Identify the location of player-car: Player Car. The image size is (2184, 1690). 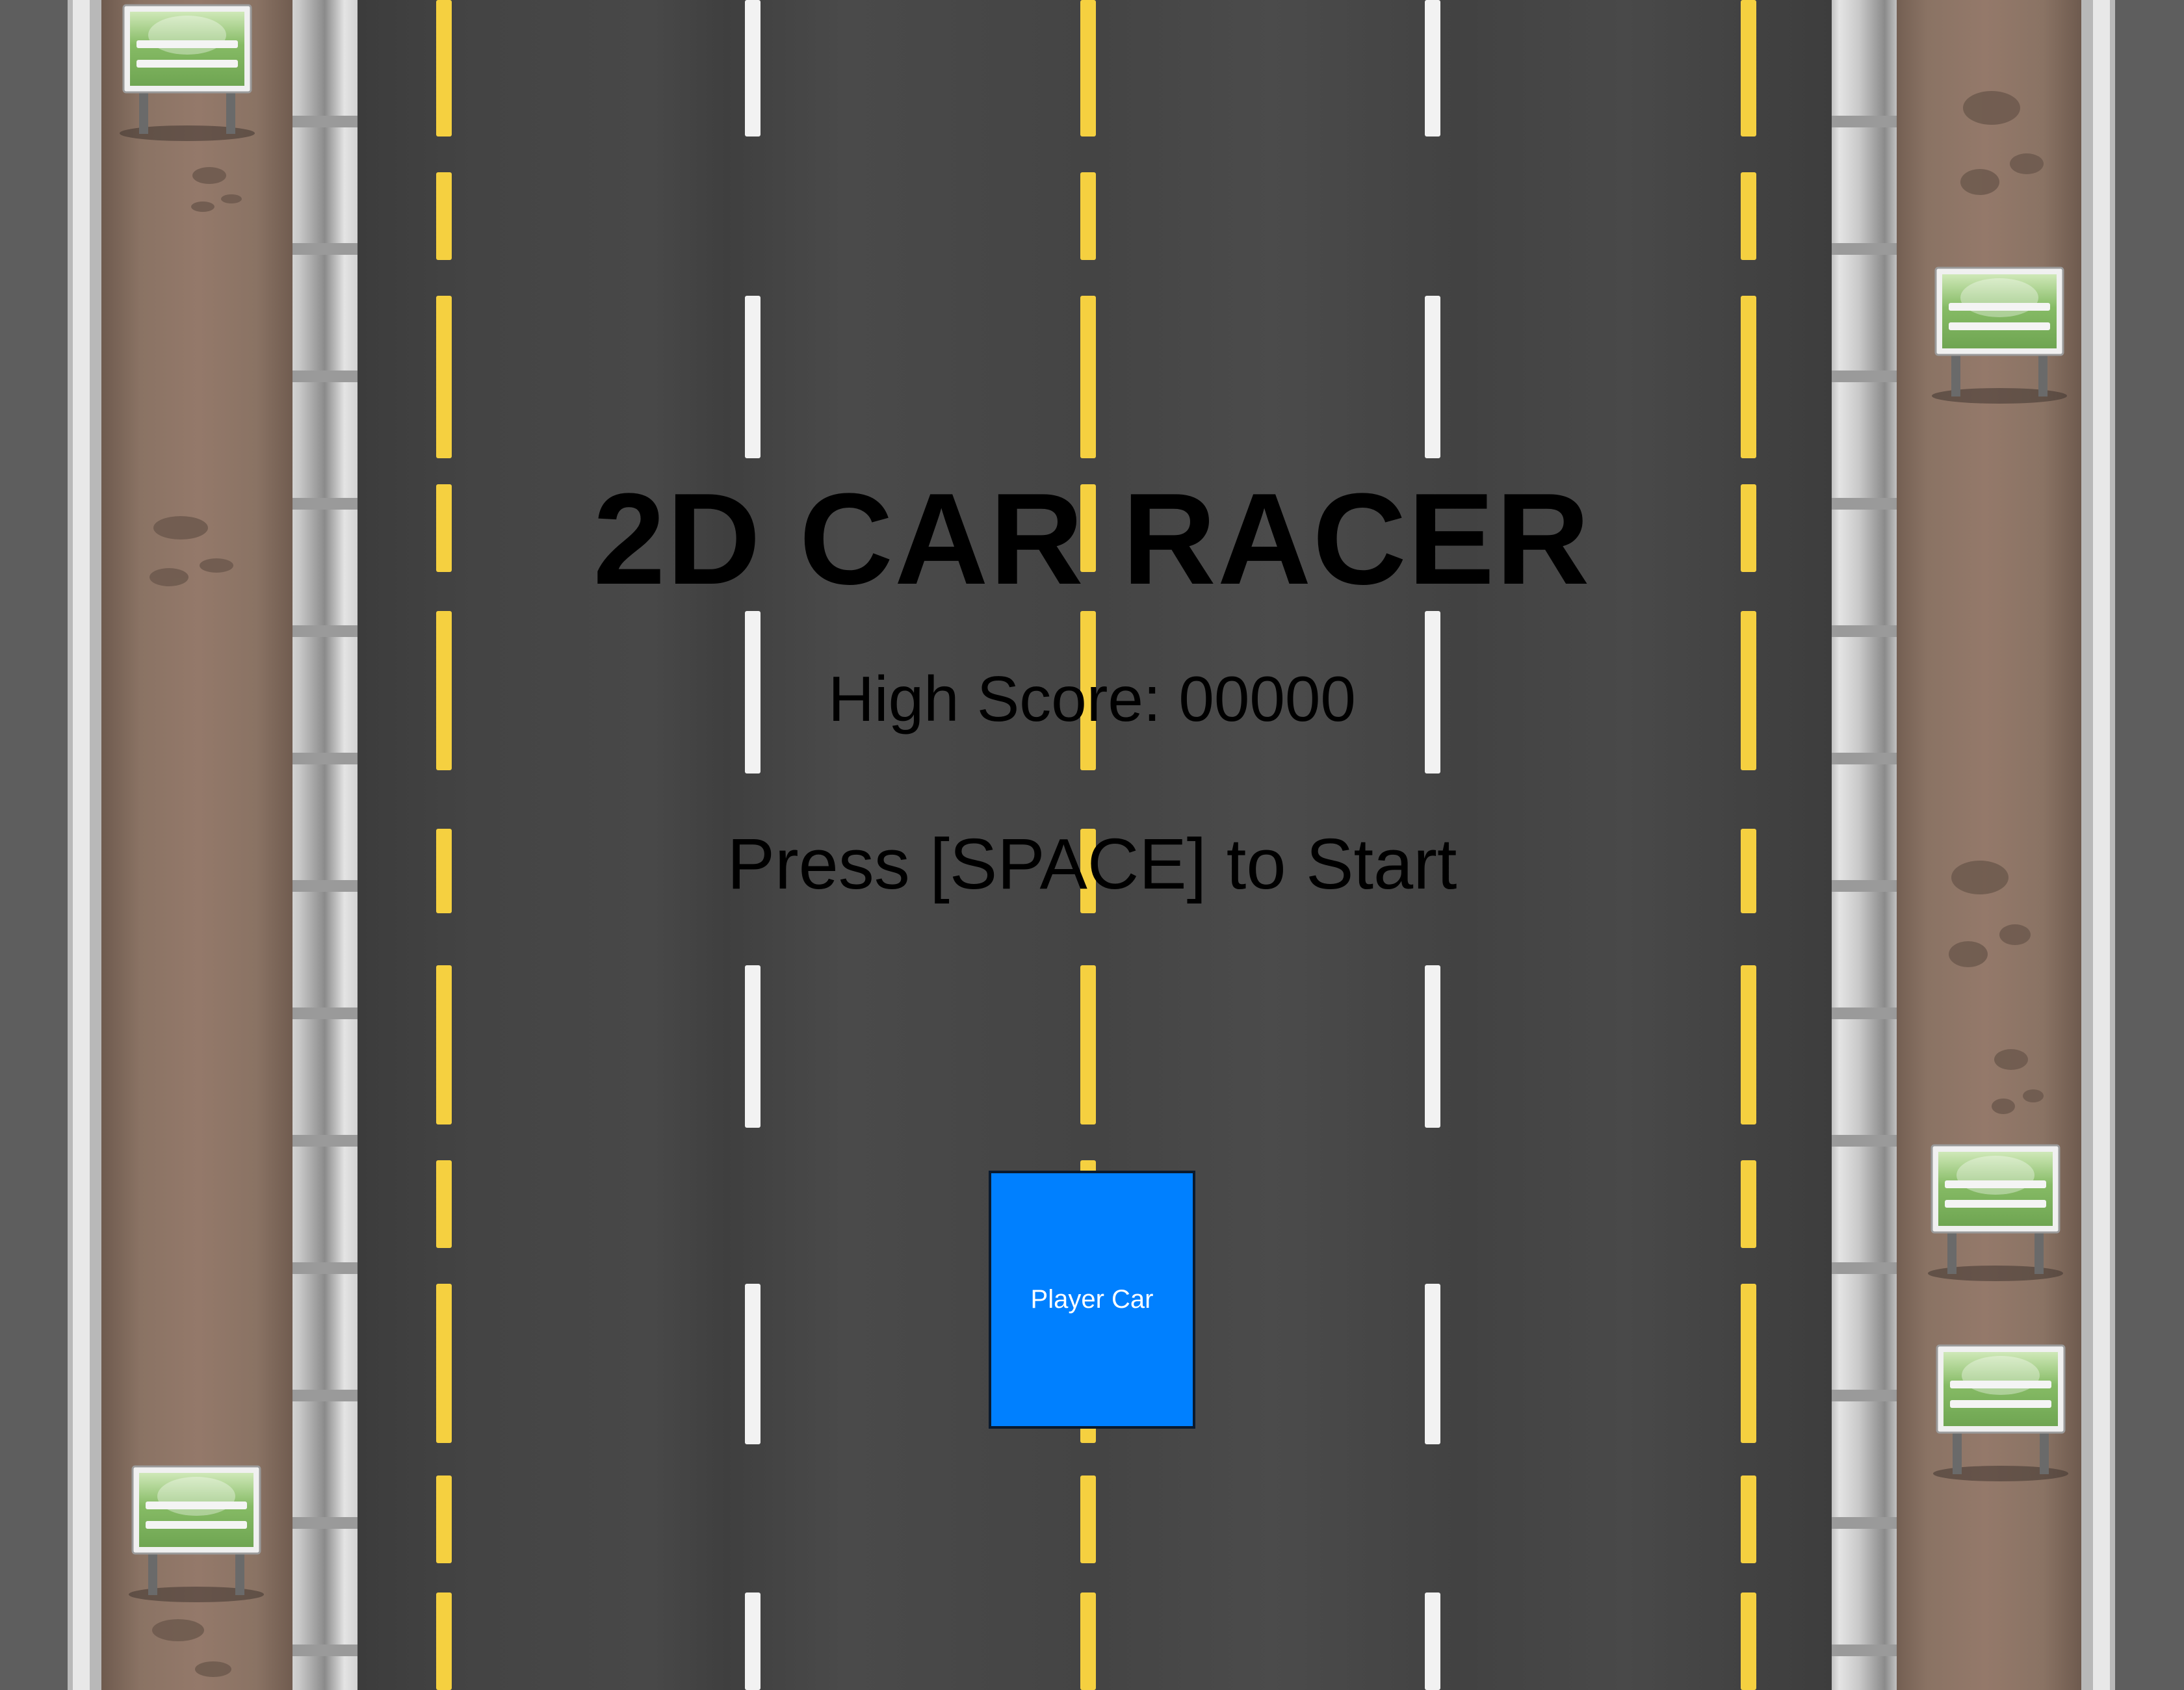
(1092, 1300).